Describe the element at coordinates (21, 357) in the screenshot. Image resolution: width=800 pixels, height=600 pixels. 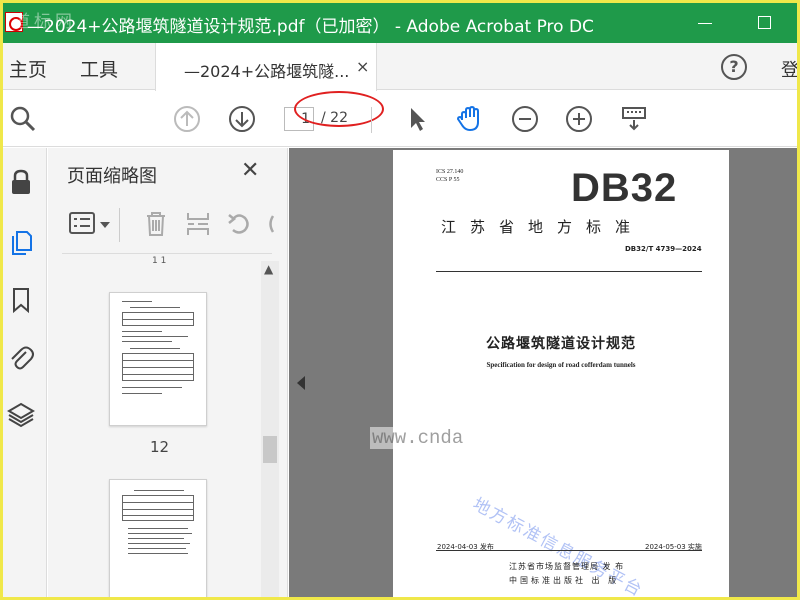
I see `attachment-icon` at that location.